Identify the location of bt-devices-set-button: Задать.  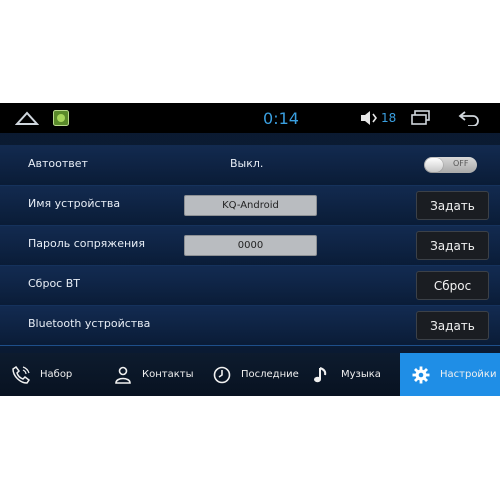
(452, 325).